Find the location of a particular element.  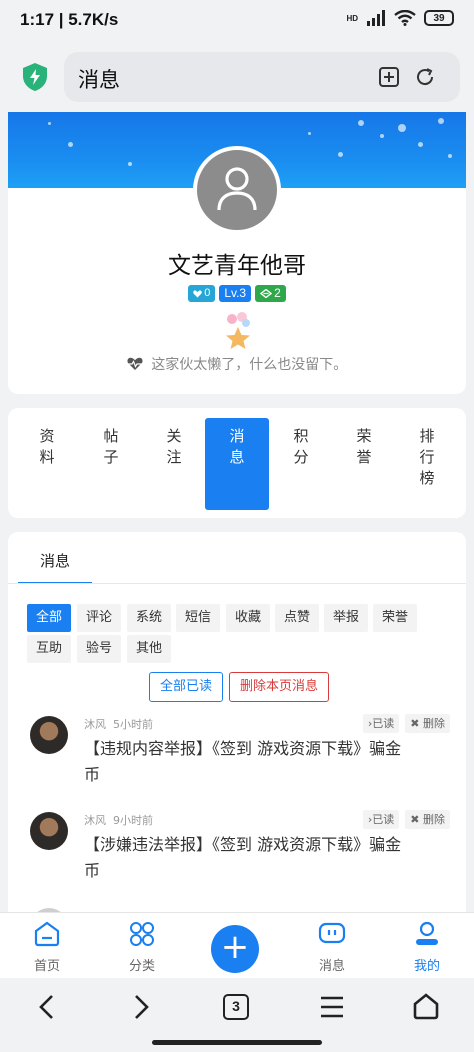

message-text: 【违规内容举报】《签到 游戏资源下载》骗金币 is located at coordinates (249, 762).